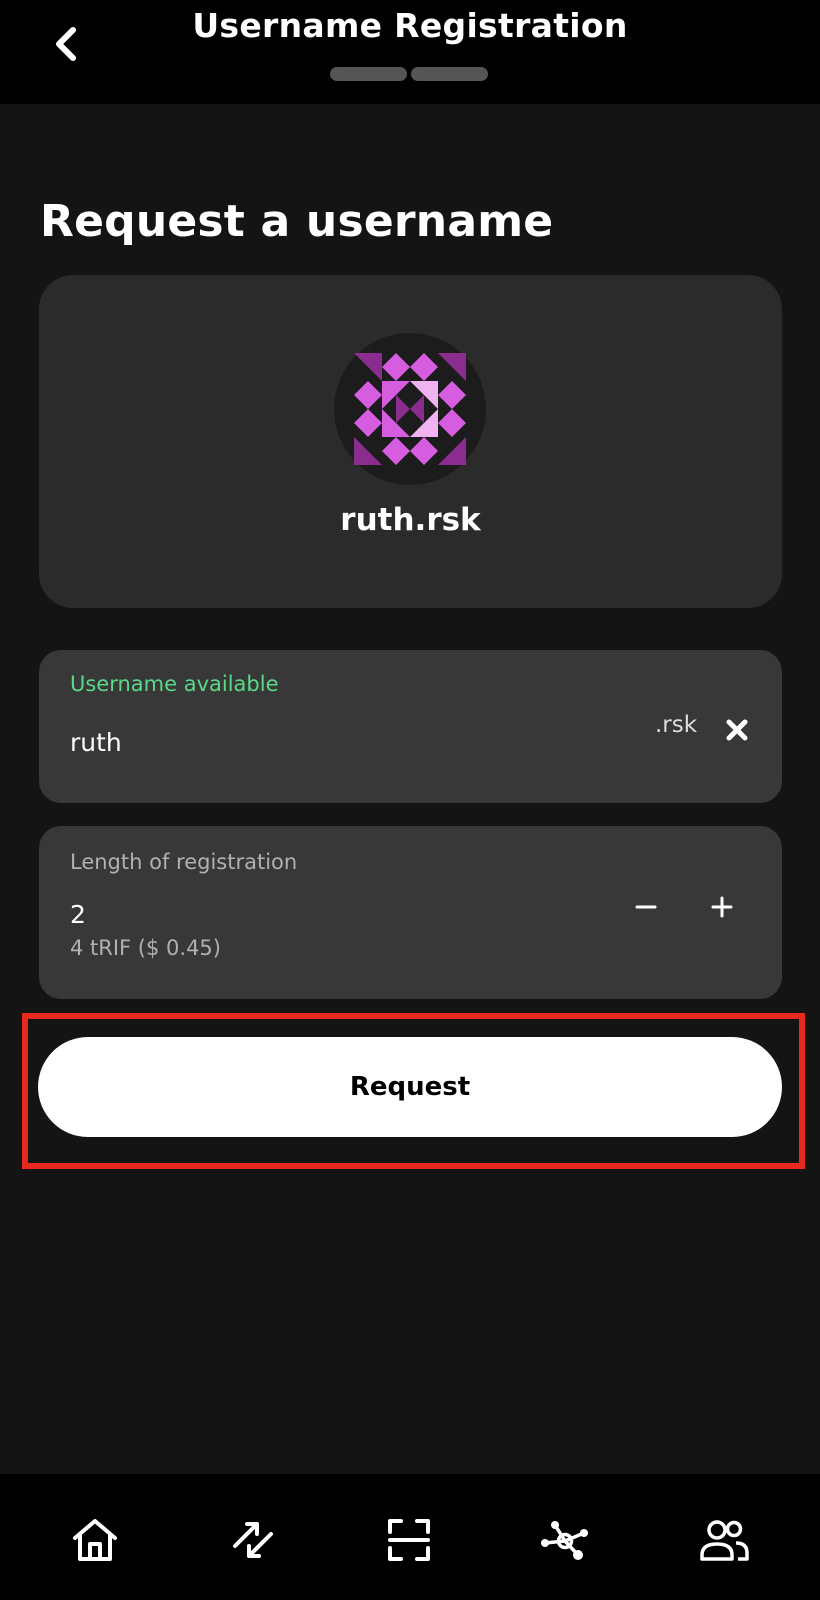 Image resolution: width=820 pixels, height=1600 pixels. What do you see at coordinates (409, 74) in the screenshot?
I see `step-progress` at bounding box center [409, 74].